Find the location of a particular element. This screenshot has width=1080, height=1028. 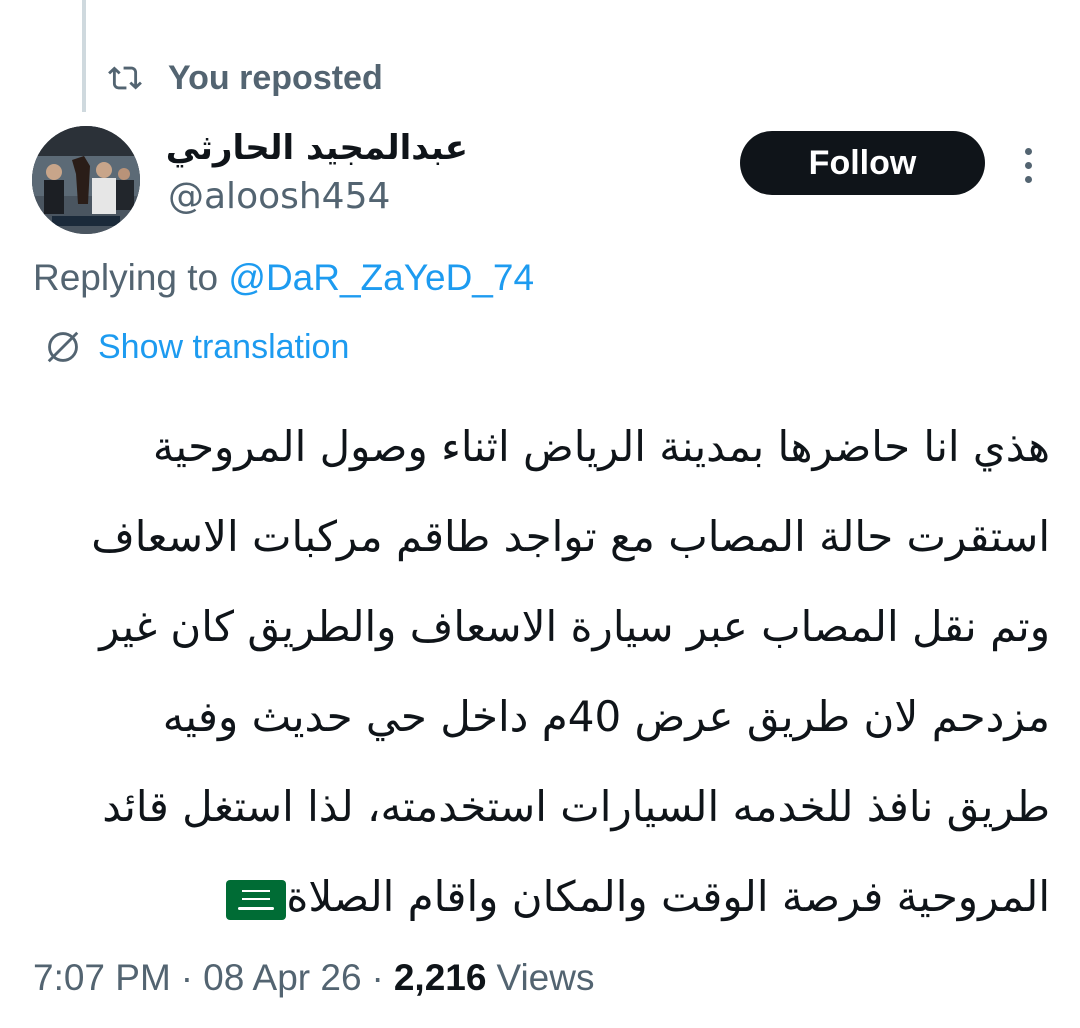

author-display-name: عبدالمجيد الحارثي is located at coordinates (317, 148).